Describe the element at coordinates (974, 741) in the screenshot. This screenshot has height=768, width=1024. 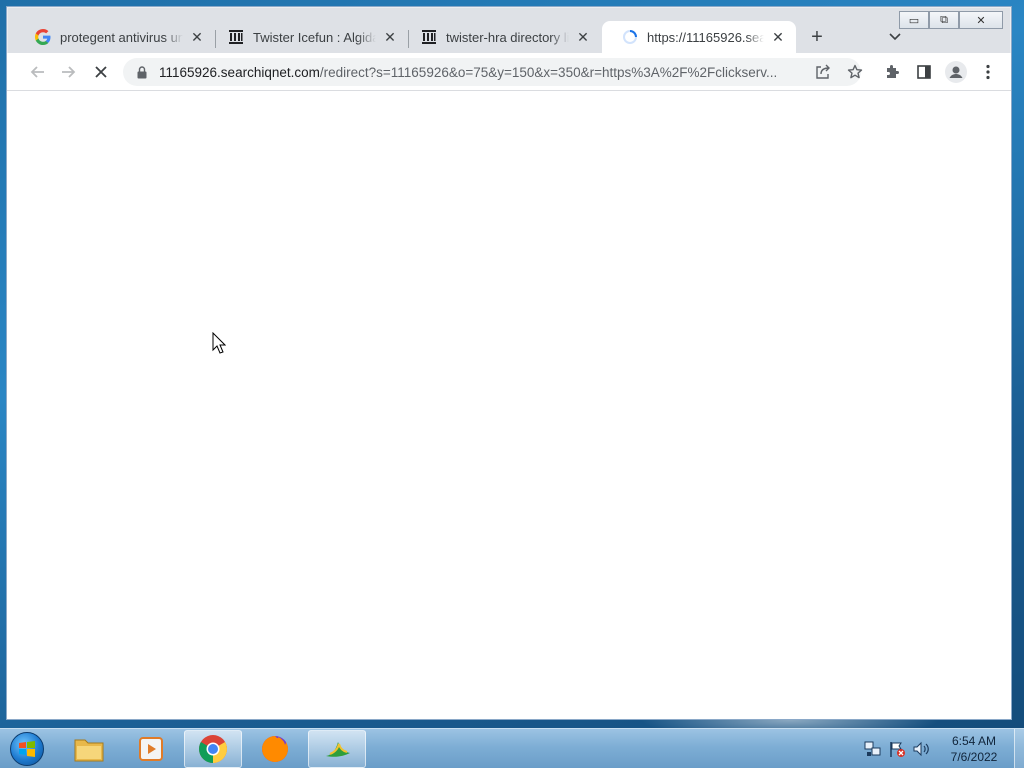
I see `clock-time: 6:54 AM` at that location.